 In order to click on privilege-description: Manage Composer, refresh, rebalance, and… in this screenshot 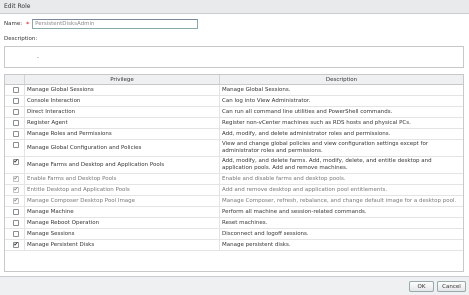, I will do `click(339, 200)`.